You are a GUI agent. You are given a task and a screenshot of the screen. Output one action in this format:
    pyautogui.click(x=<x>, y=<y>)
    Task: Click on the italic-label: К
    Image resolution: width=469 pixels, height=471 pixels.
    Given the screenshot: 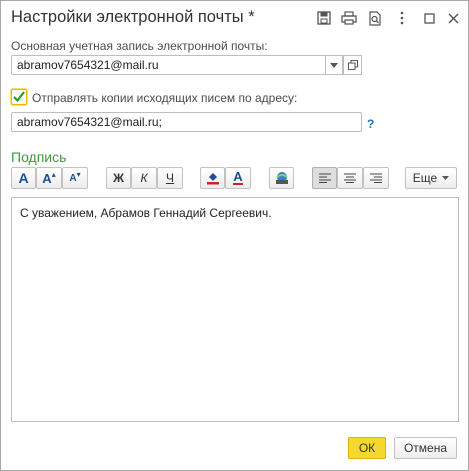 What is the action you would take?
    pyautogui.click(x=144, y=178)
    